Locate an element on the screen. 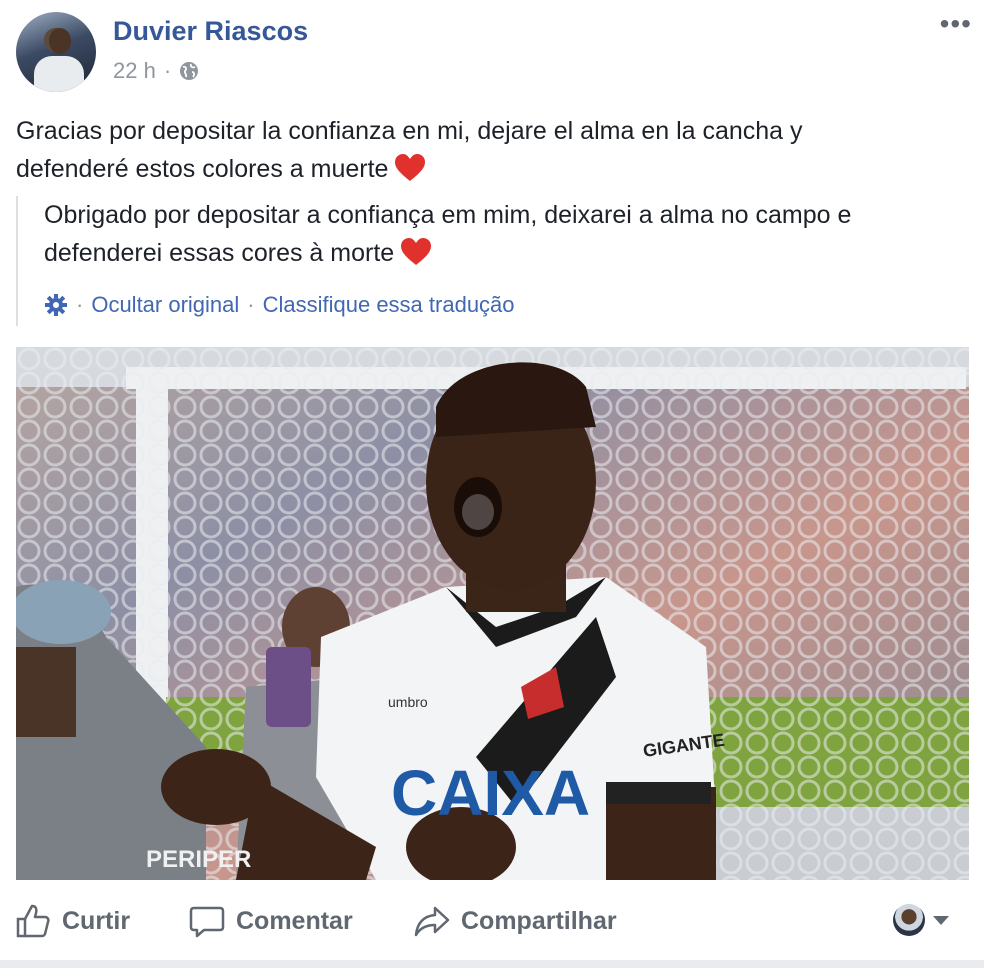  post-meta: 22 h · is located at coordinates (156, 71).